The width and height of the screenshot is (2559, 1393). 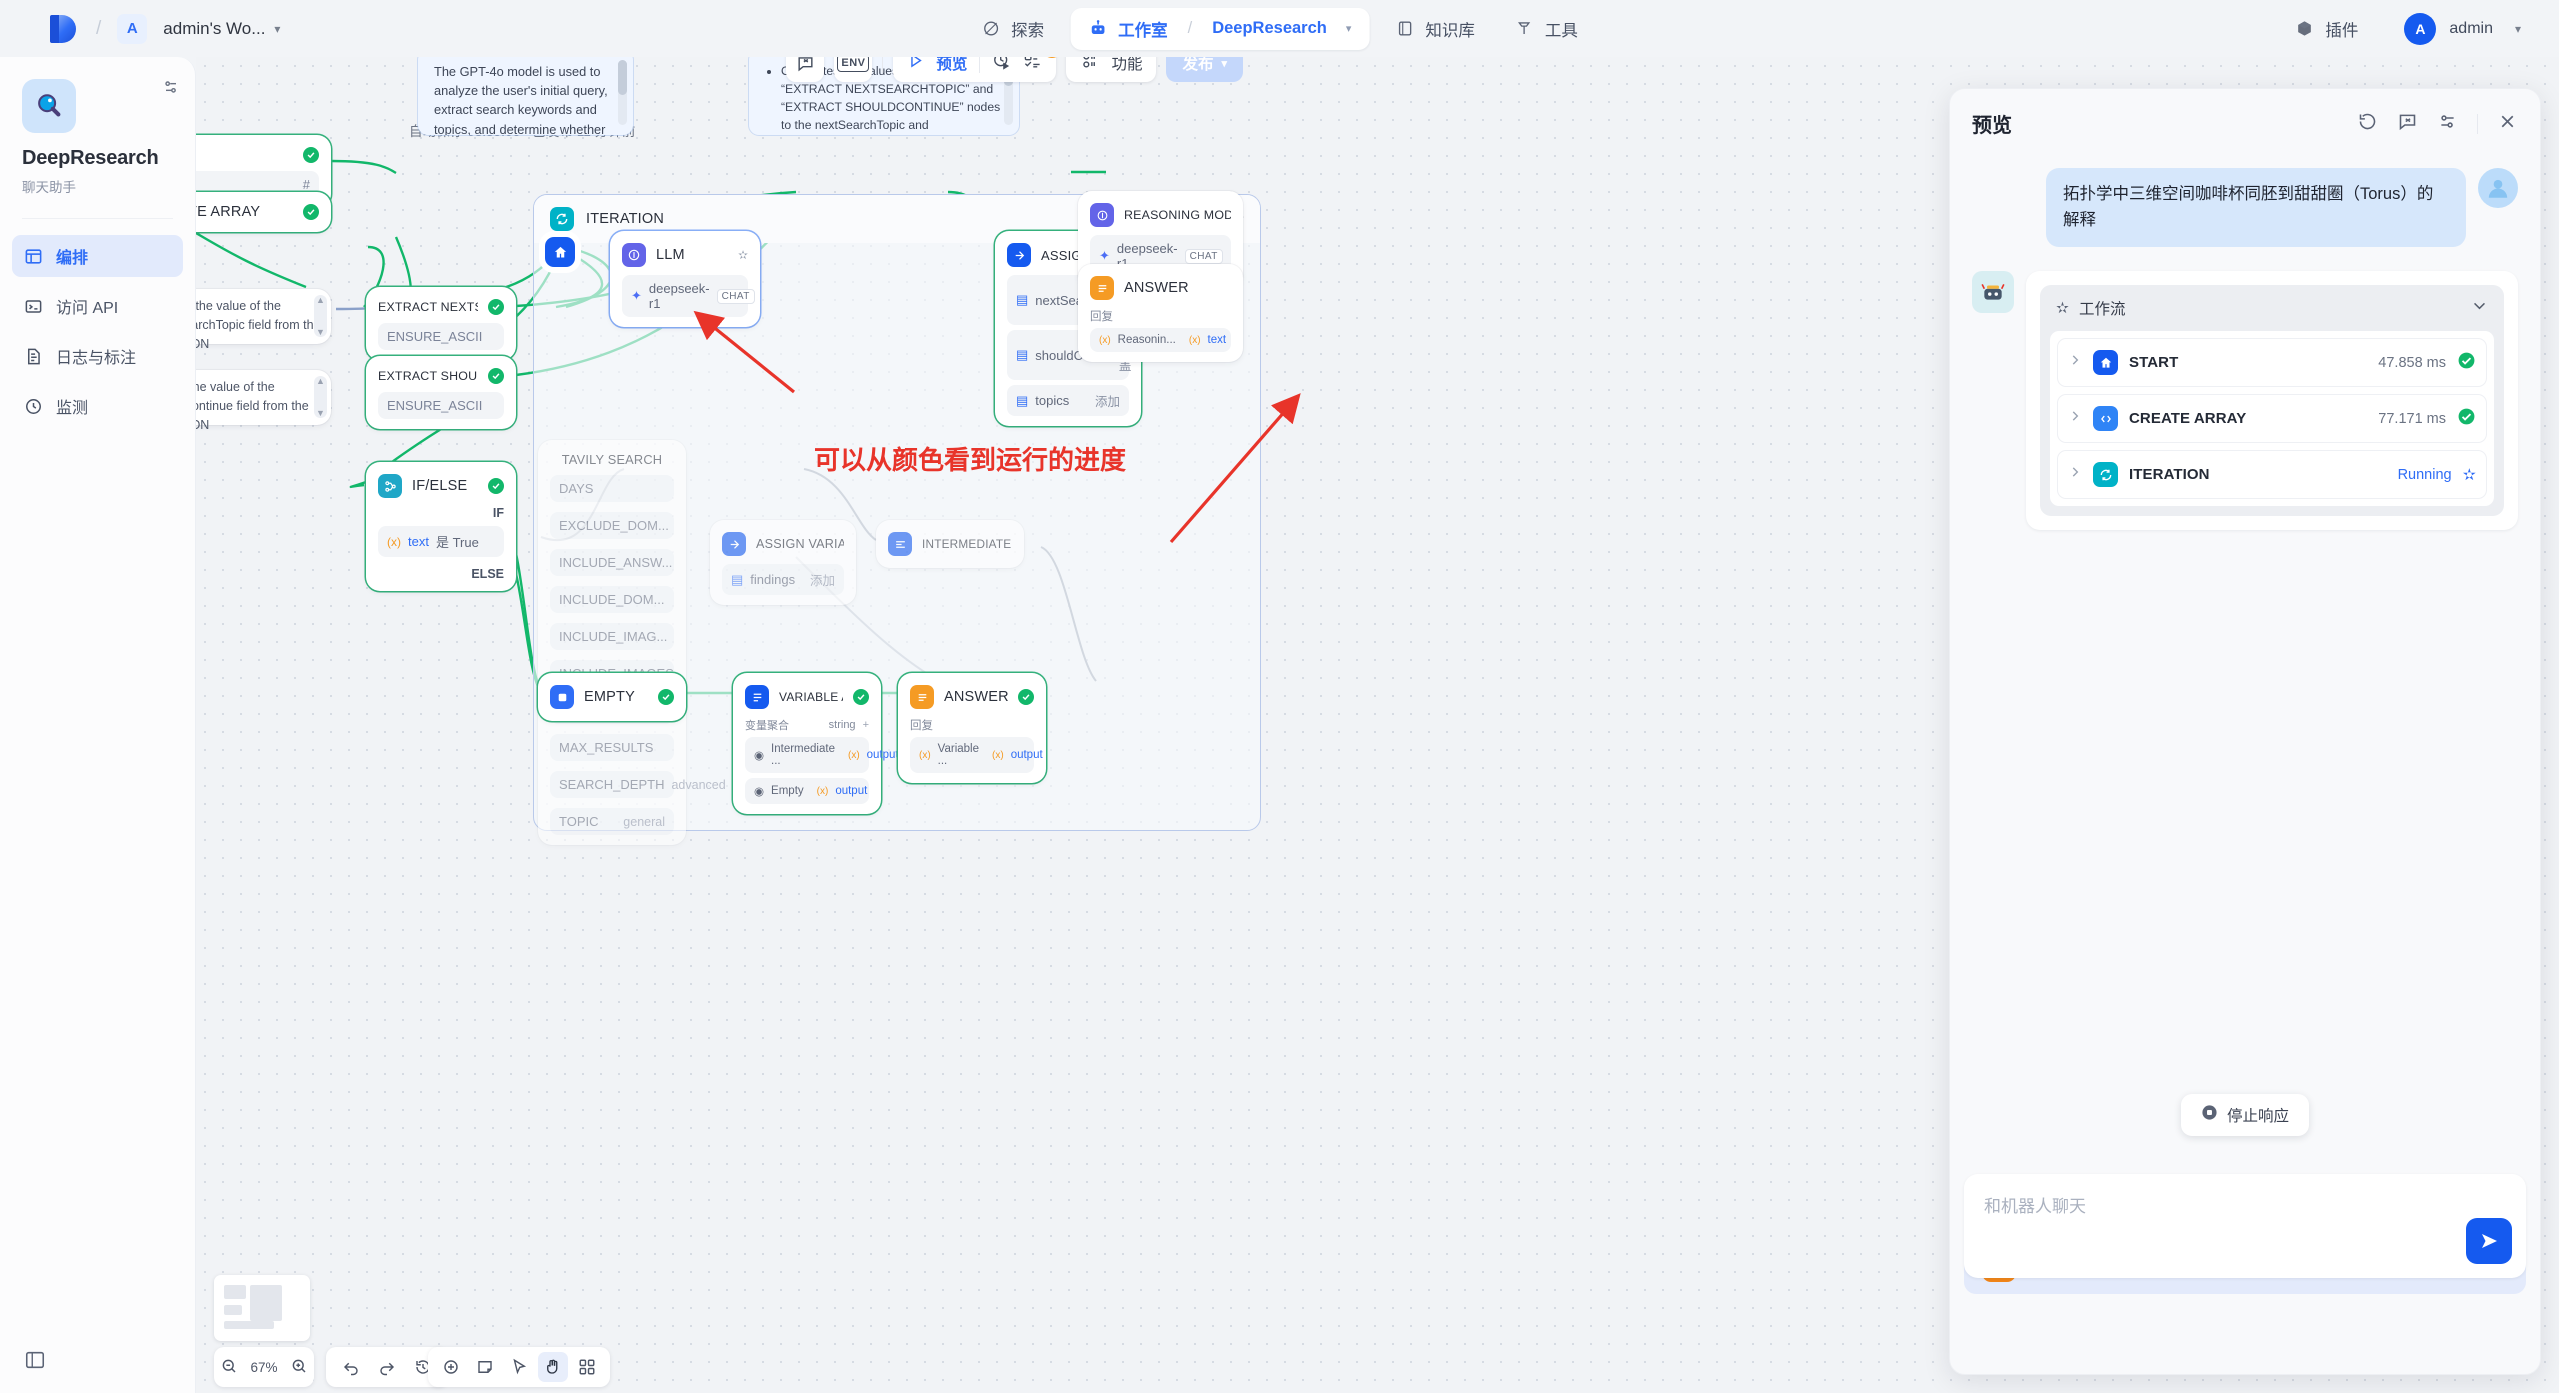 What do you see at coordinates (90, 158) in the screenshot?
I see `app-name: DeepResearch` at bounding box center [90, 158].